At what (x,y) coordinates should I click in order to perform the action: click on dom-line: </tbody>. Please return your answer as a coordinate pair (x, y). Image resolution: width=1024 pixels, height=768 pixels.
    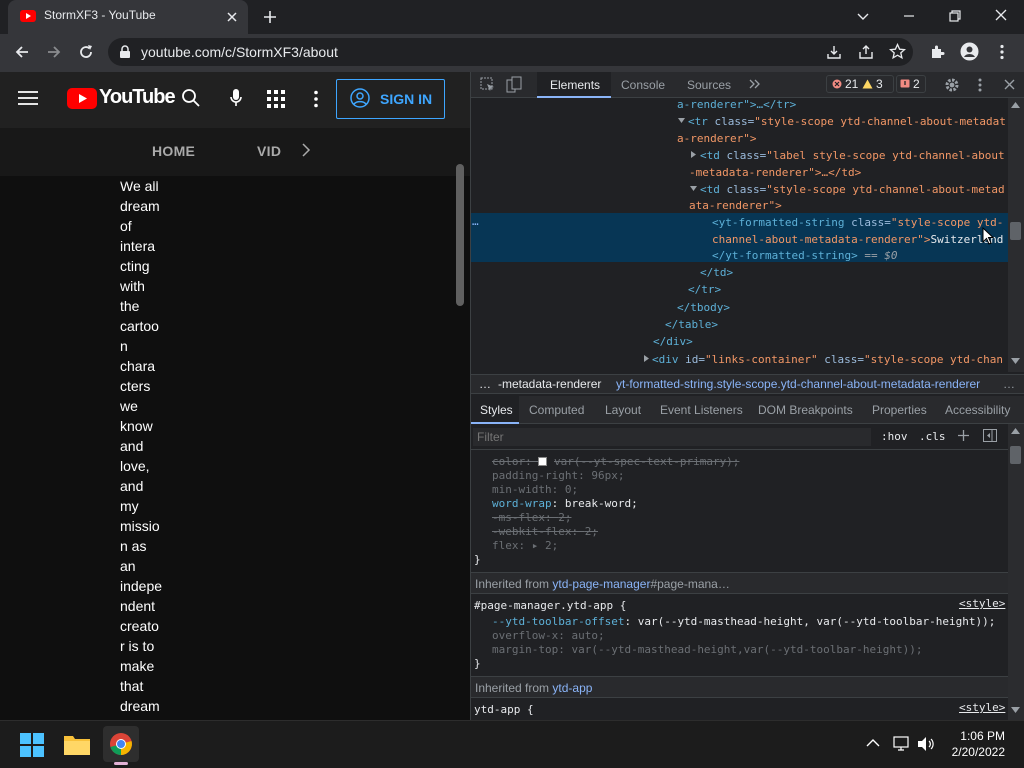
    Looking at the image, I should click on (703, 307).